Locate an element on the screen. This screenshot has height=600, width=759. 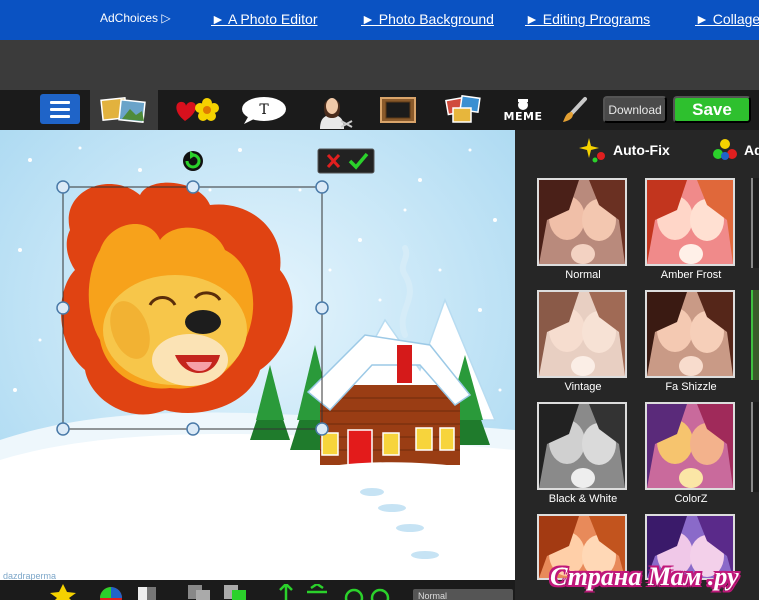
flip-horizontal-icon is located at coordinates (317, 592).